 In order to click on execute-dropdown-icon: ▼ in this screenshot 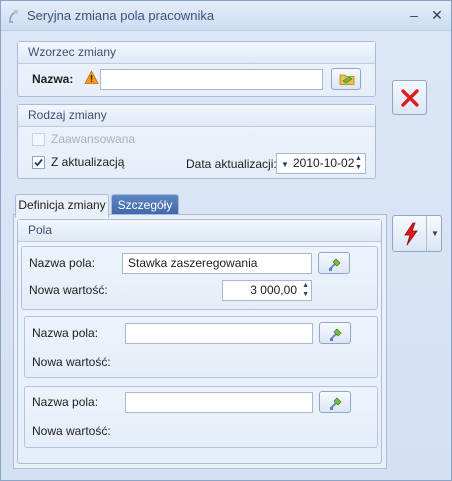, I will do `click(435, 233)`.